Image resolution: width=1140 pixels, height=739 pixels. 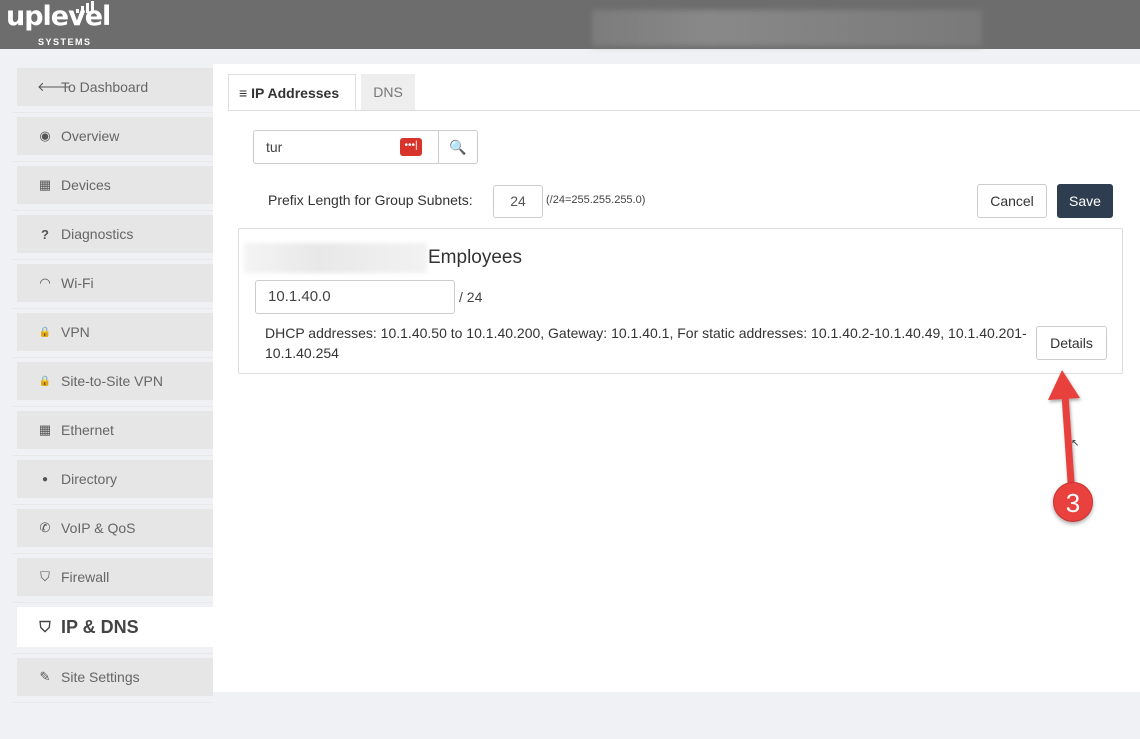 What do you see at coordinates (45, 527) in the screenshot?
I see `phone-icon: ✆` at bounding box center [45, 527].